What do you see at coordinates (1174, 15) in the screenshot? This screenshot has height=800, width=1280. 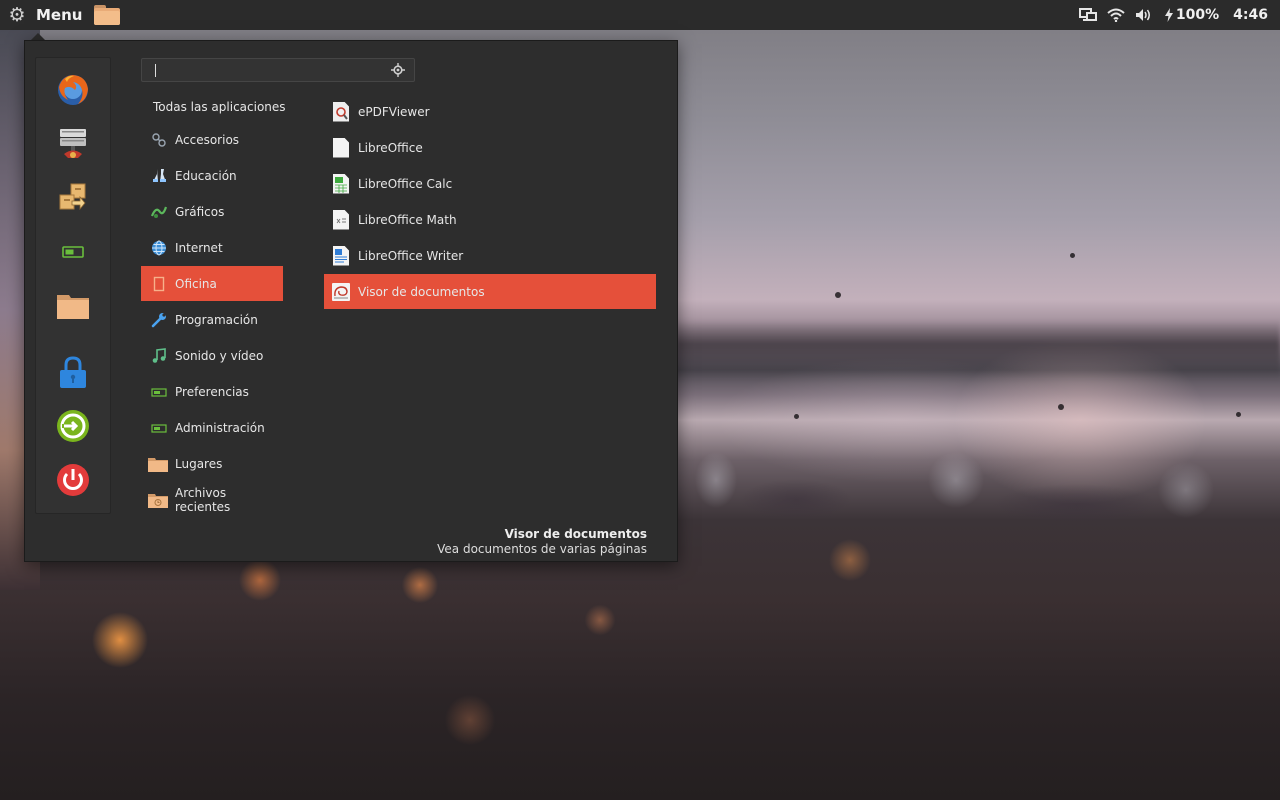 I see `system-tray: 100% 4:46` at bounding box center [1174, 15].